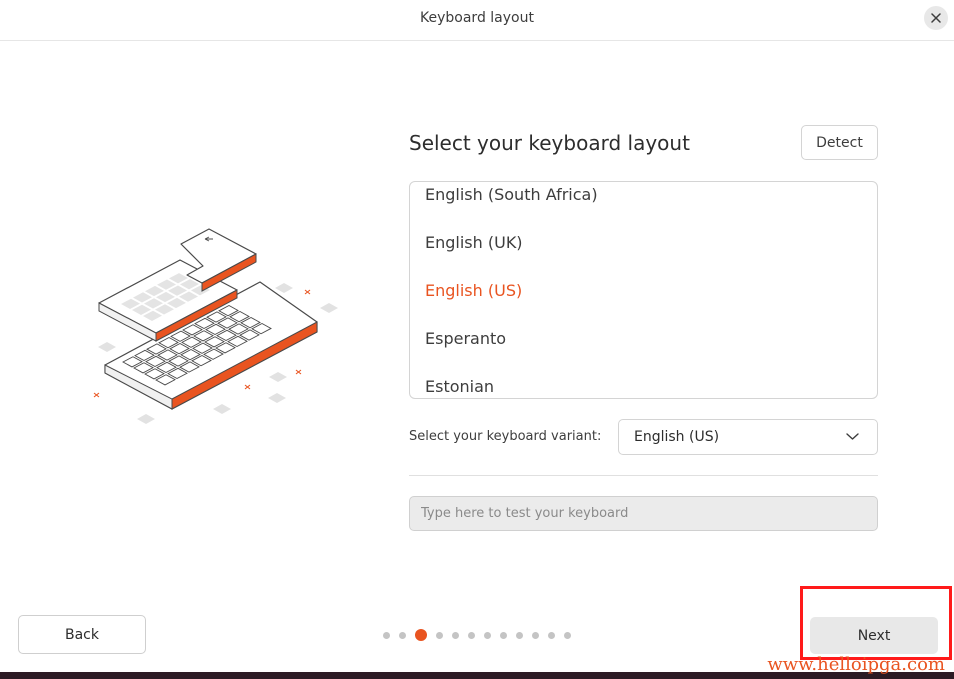 The width and height of the screenshot is (954, 679). I want to click on keyboard-illustration, so click(215, 326).